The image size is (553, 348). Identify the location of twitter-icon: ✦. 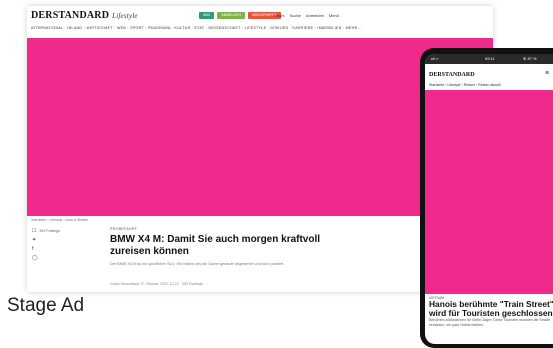
(47, 240).